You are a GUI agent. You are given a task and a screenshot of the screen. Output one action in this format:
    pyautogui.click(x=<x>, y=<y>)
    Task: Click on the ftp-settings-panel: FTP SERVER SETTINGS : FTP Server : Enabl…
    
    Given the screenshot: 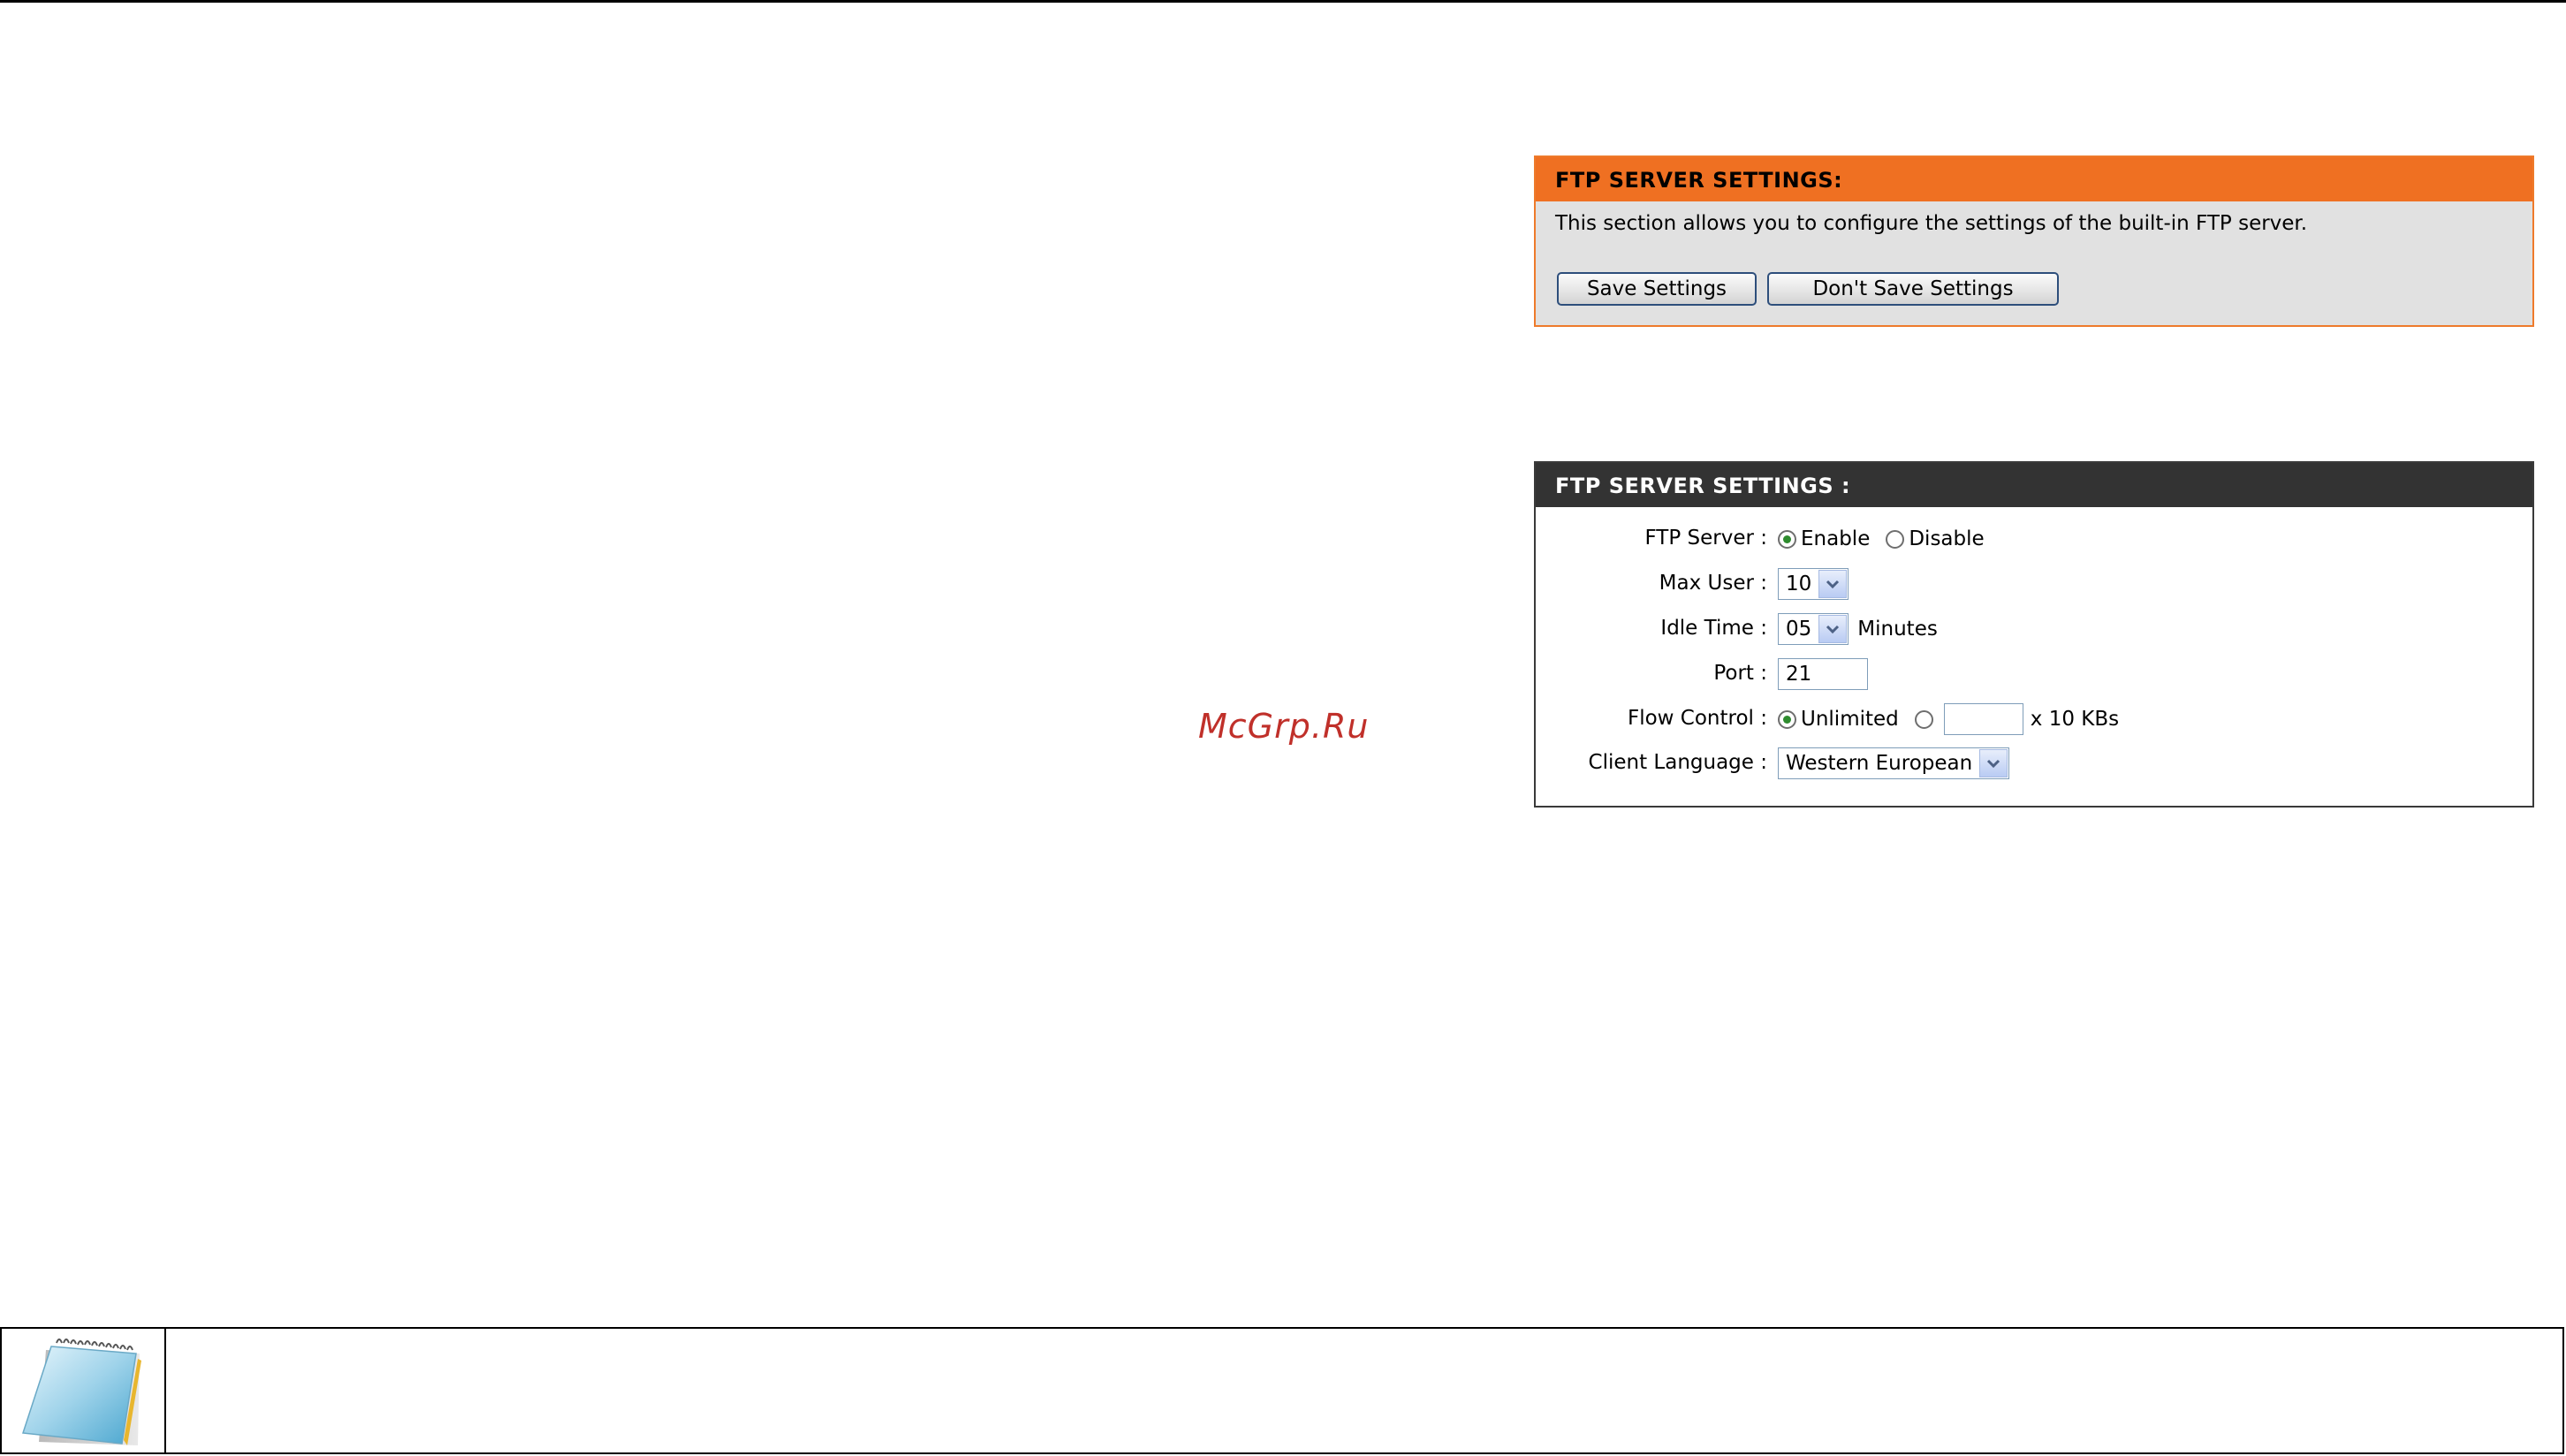 What is the action you would take?
    pyautogui.click(x=2034, y=635)
    